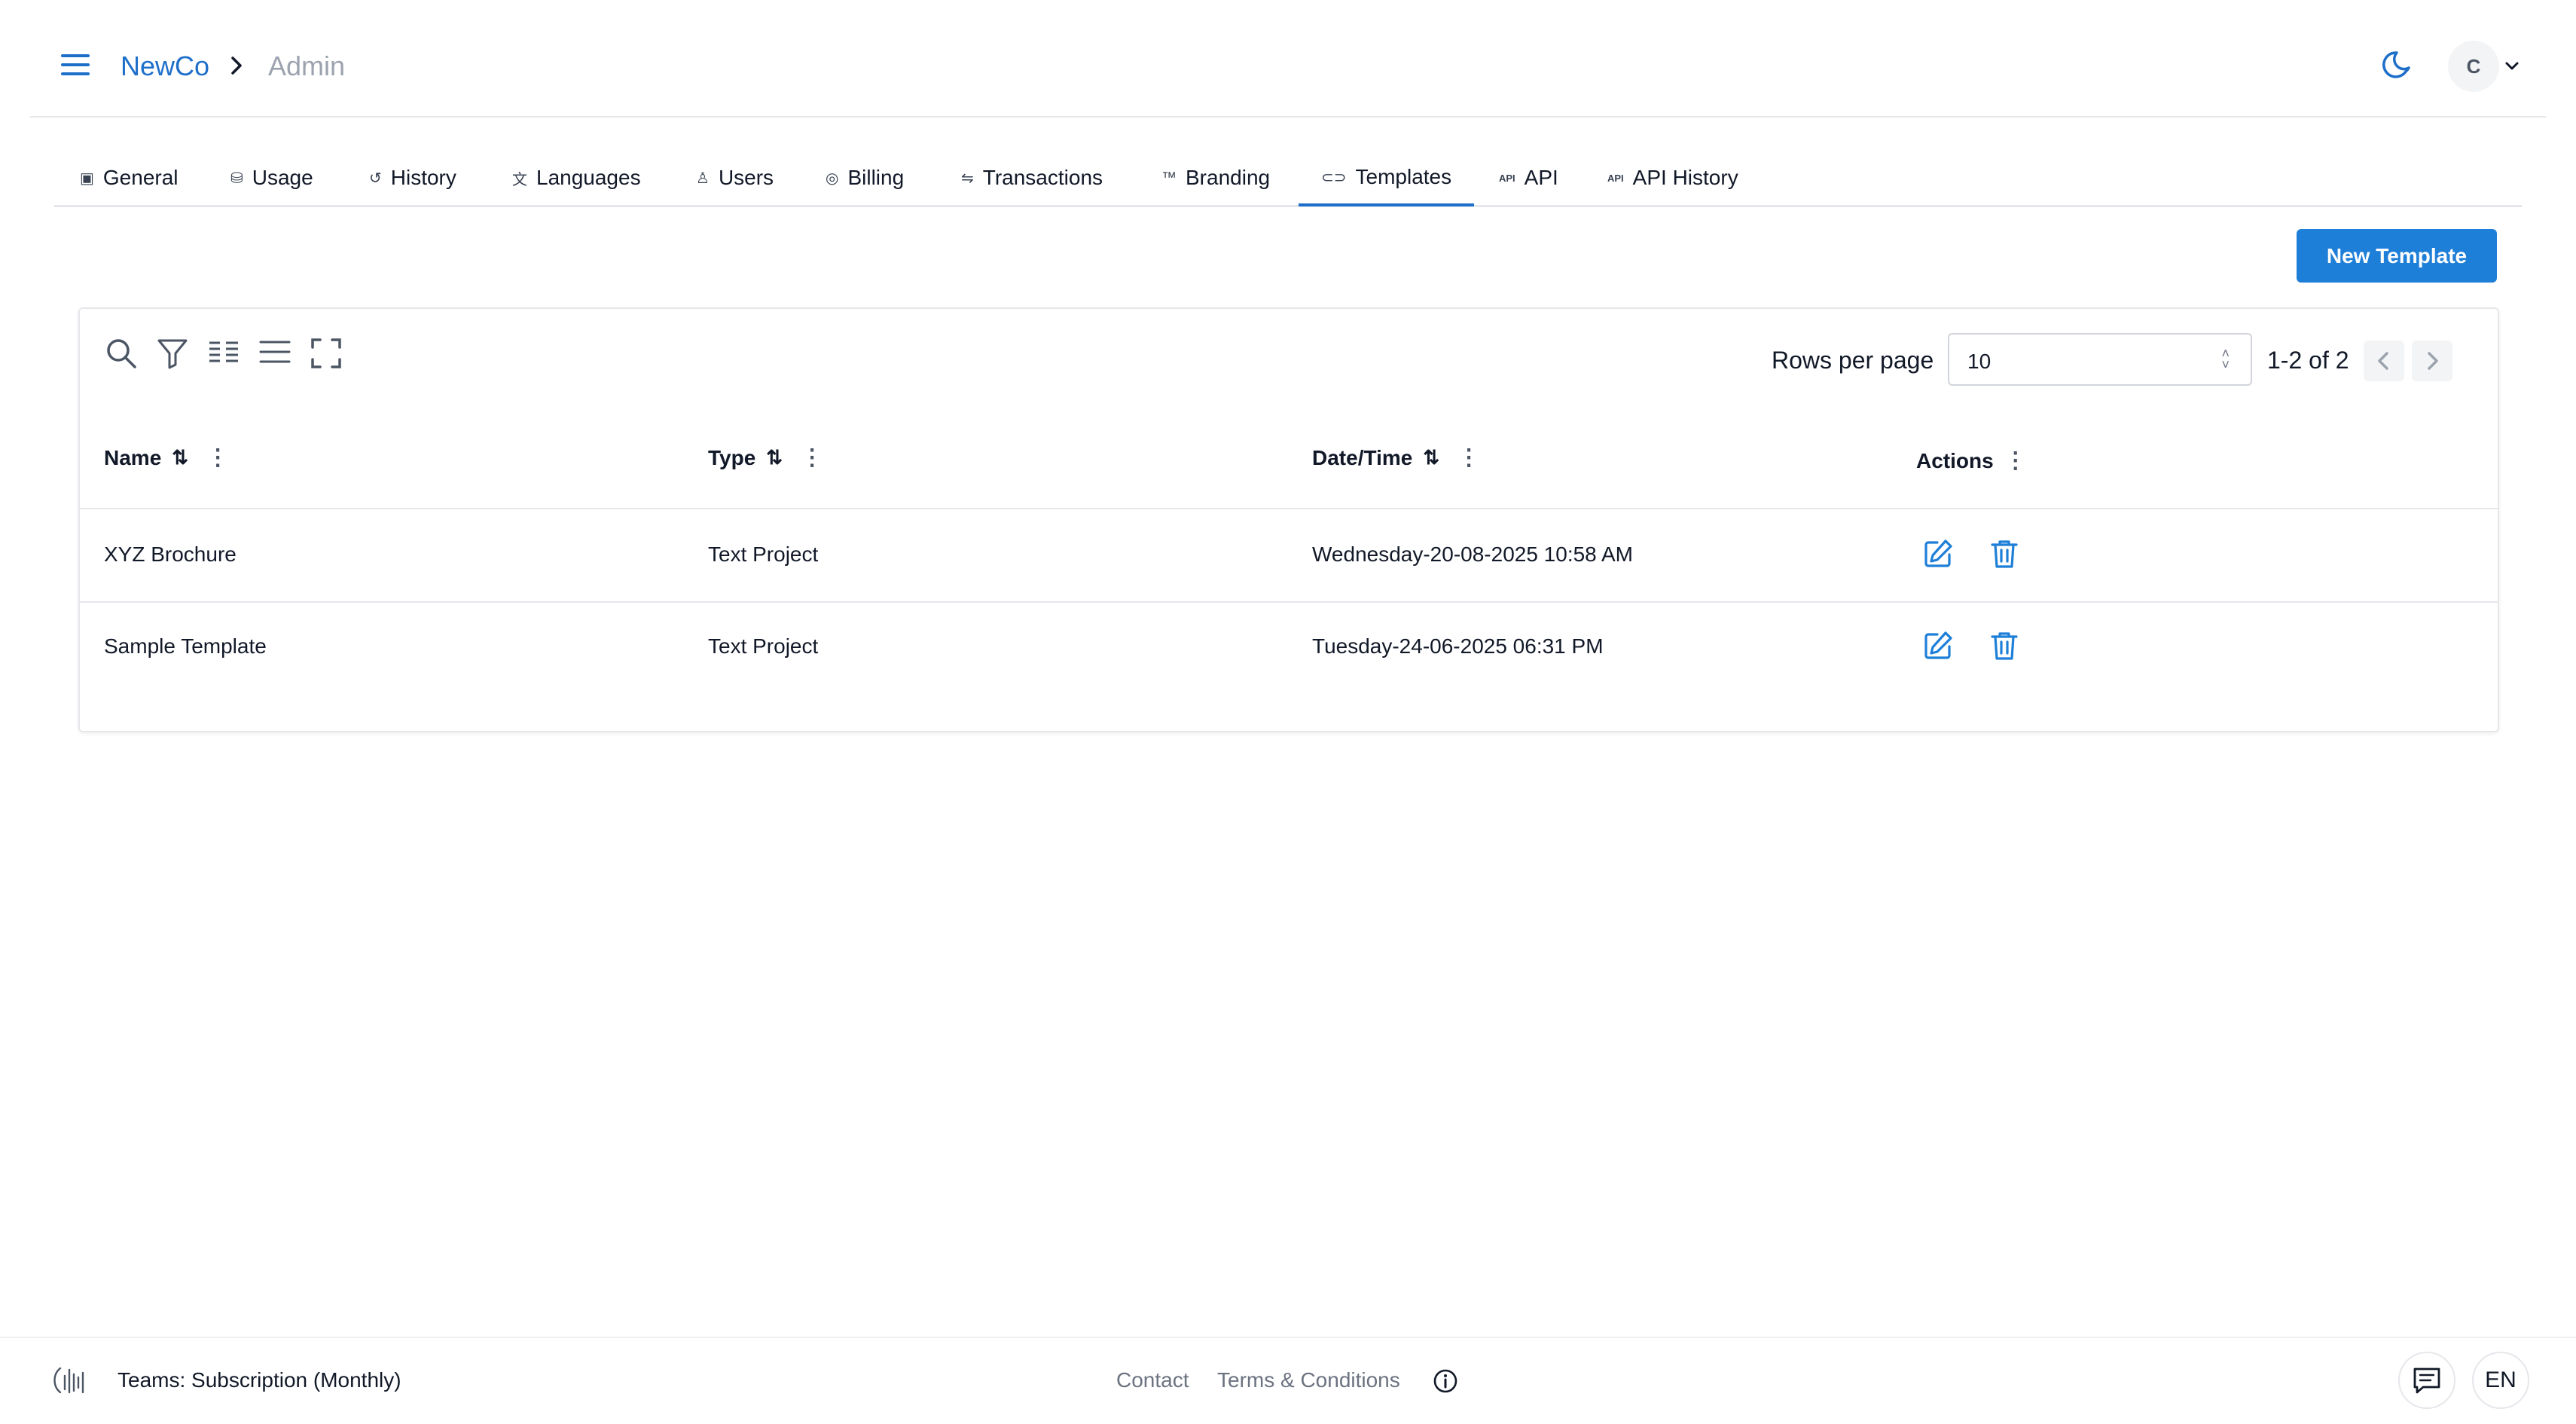  Describe the element at coordinates (75, 64) in the screenshot. I see `menu-icon` at that location.